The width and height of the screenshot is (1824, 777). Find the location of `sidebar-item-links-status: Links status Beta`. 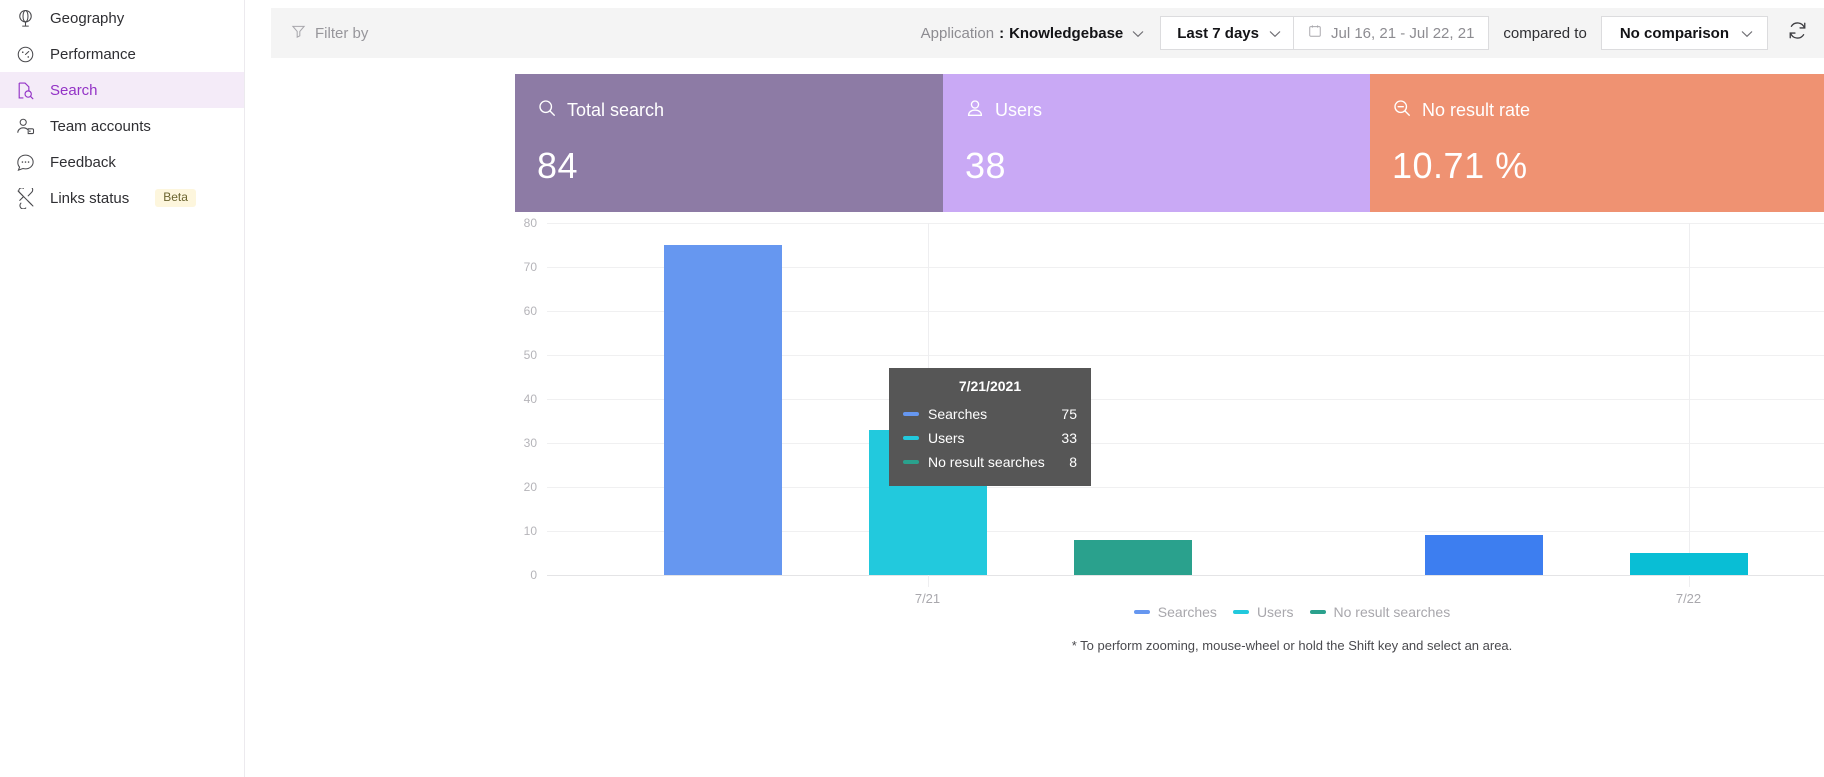

sidebar-item-links-status: Links status Beta is located at coordinates (122, 198).